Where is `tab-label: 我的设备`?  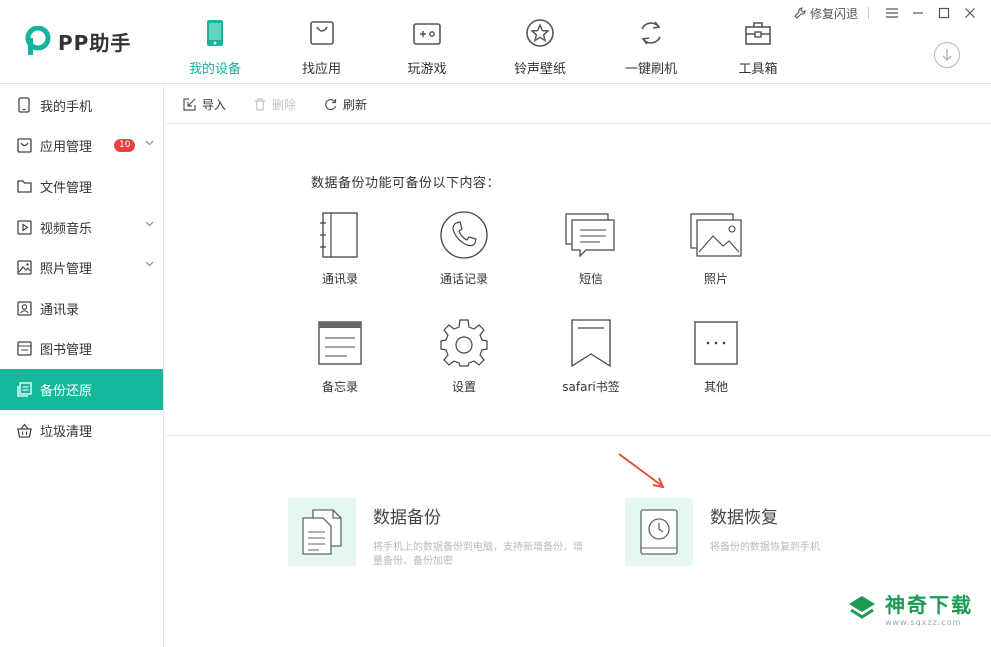
tab-label: 我的设备 is located at coordinates (214, 69).